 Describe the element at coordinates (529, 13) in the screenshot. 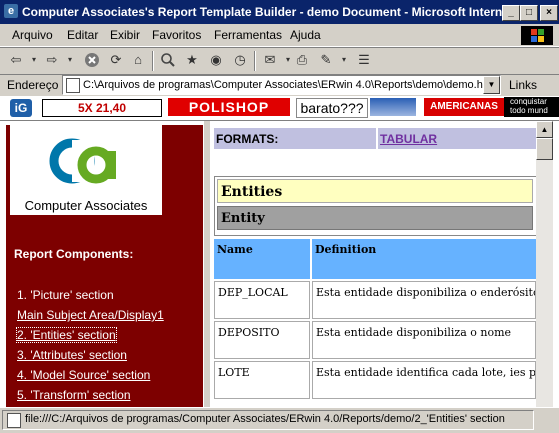

I see `restore-button: □` at that location.